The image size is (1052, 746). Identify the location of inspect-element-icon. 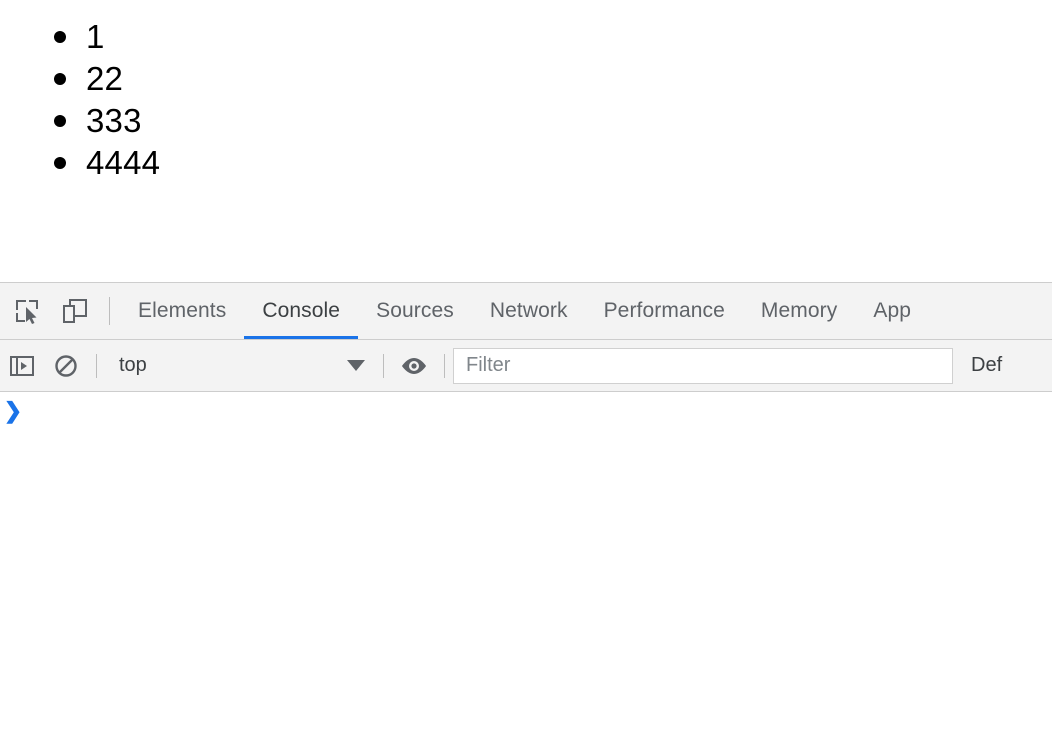
(27, 311).